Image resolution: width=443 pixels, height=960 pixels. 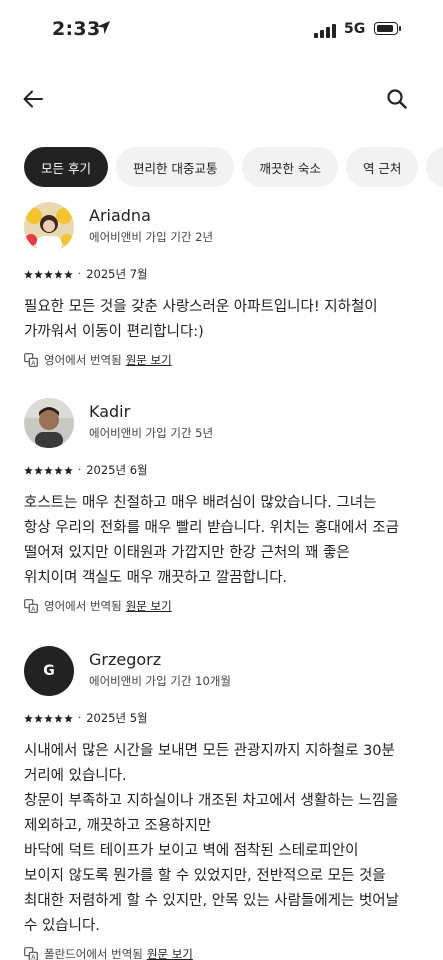 I want to click on filter-chip-transit: 편리한 대중교통, so click(x=175, y=167).